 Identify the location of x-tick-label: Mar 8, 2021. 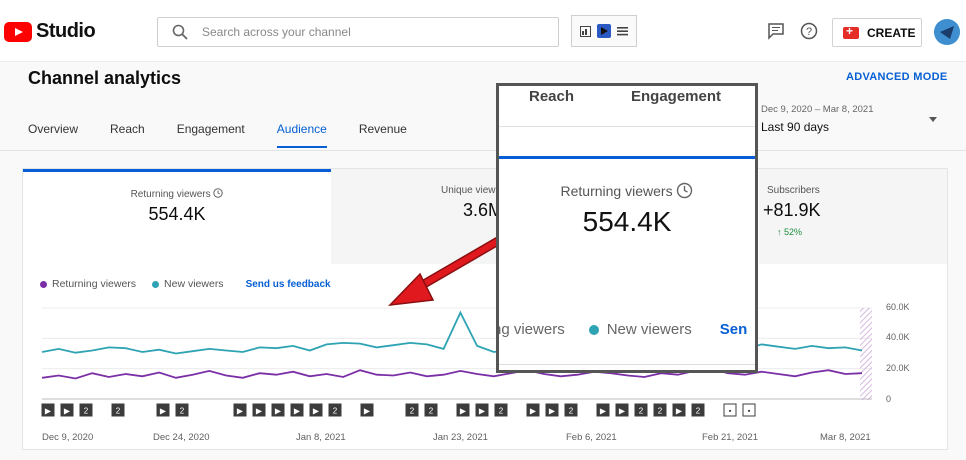
(845, 437).